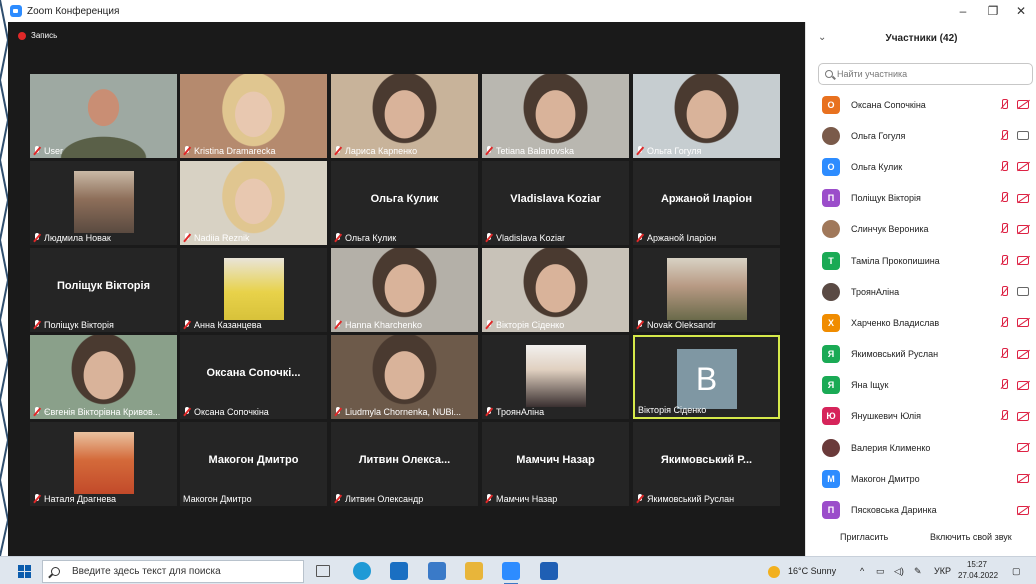 The width and height of the screenshot is (1036, 584). Describe the element at coordinates (474, 571) in the screenshot. I see `file-explorer-icon` at that location.